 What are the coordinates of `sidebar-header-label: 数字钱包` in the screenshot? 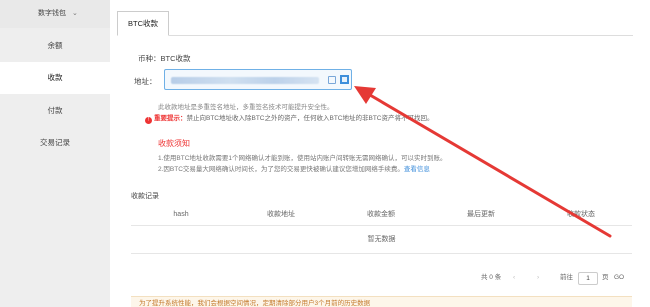 It's located at (52, 13).